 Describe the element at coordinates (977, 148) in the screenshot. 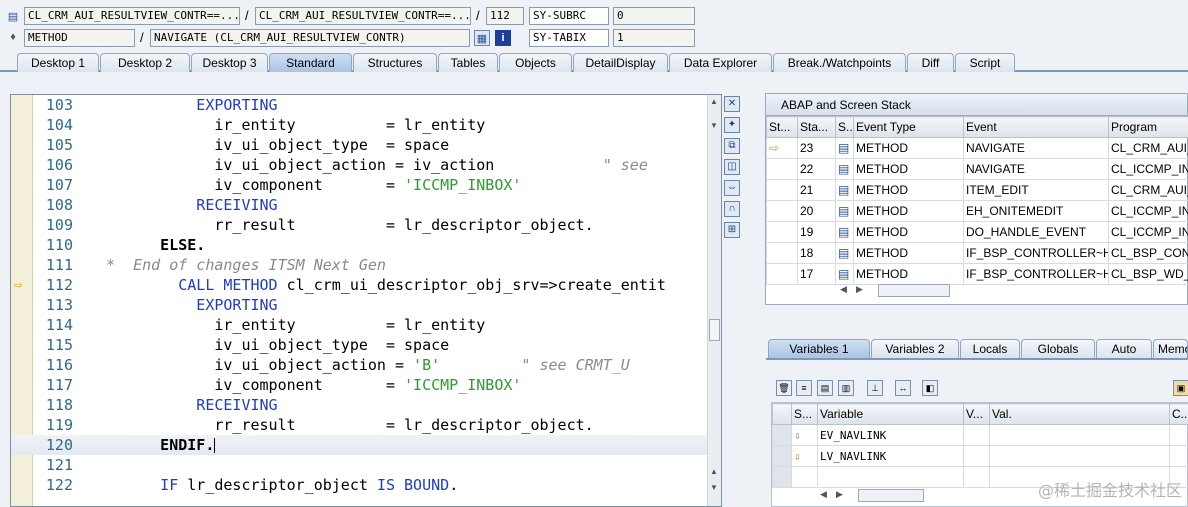

I see `table-row: ⇨ 23 ▤ METHOD NAVIGATE CL_CRM_AUI_` at that location.